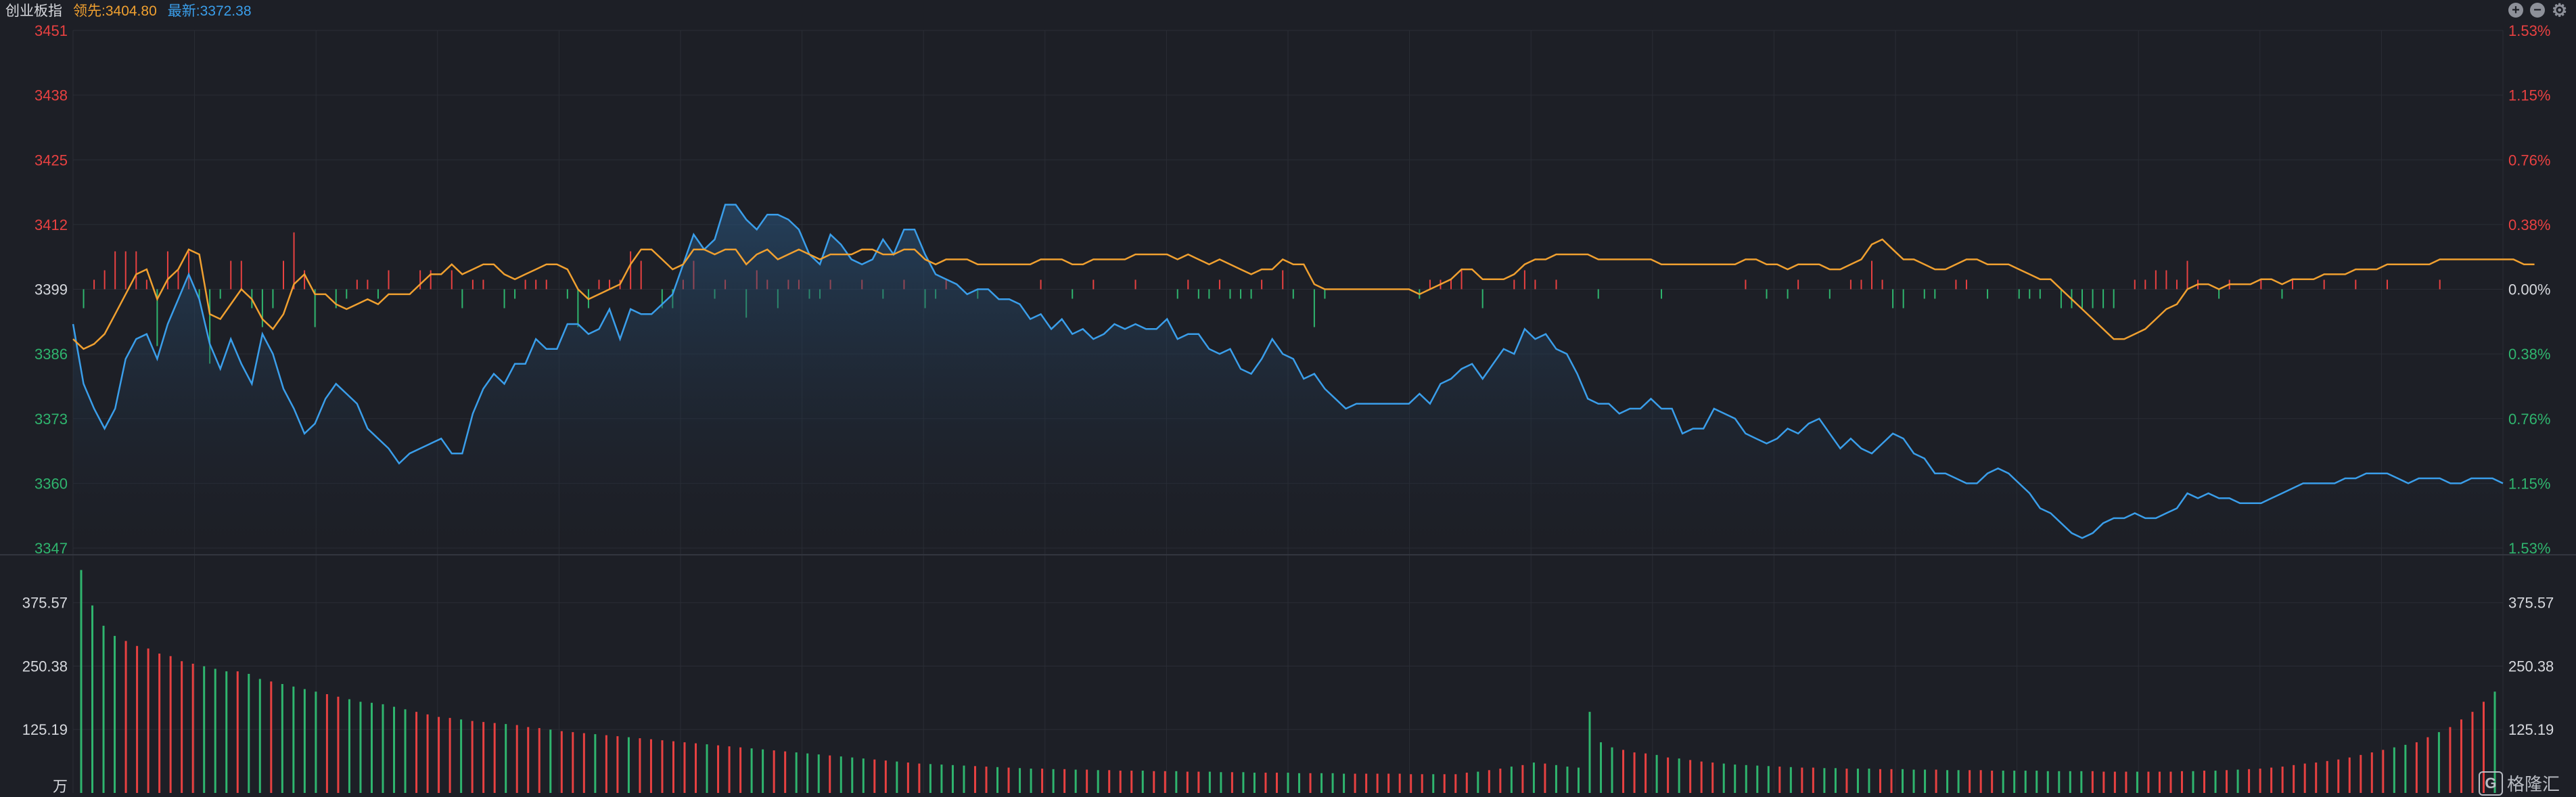 The height and width of the screenshot is (797, 2576). I want to click on watermark-logo: G 格隆汇, so click(2519, 784).